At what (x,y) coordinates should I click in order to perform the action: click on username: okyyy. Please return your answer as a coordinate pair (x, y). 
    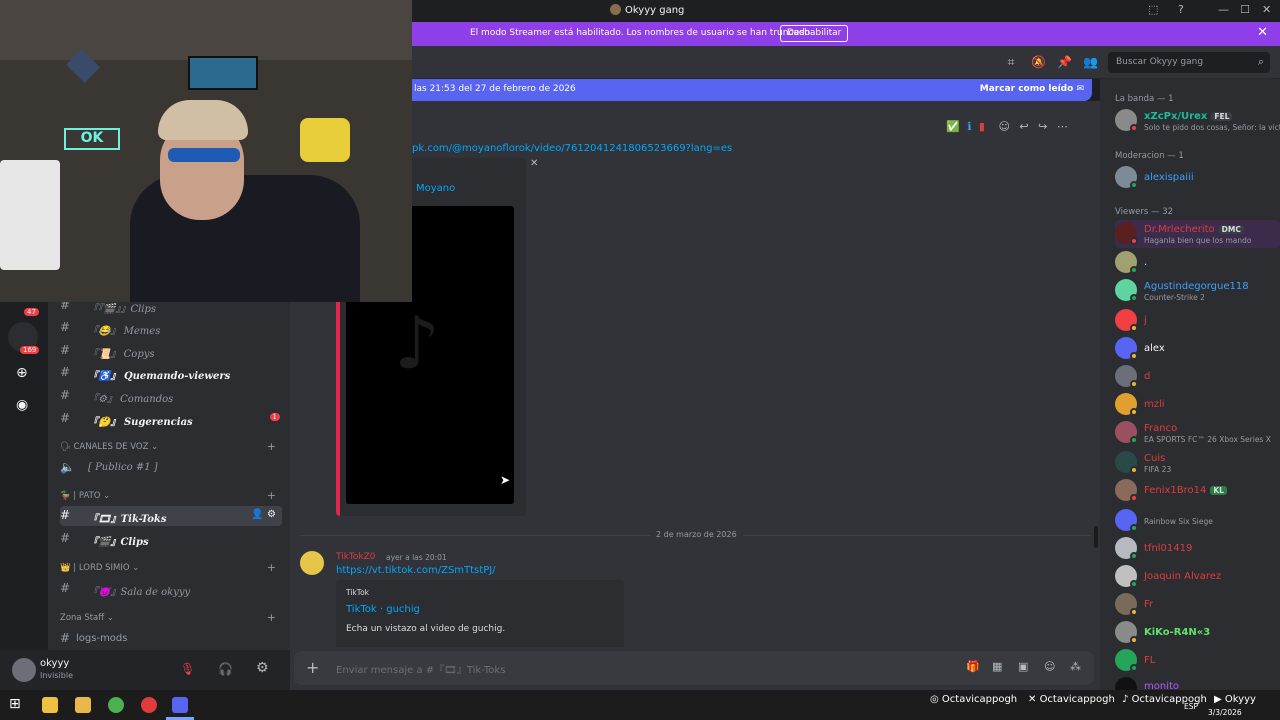
    Looking at the image, I should click on (54, 663).